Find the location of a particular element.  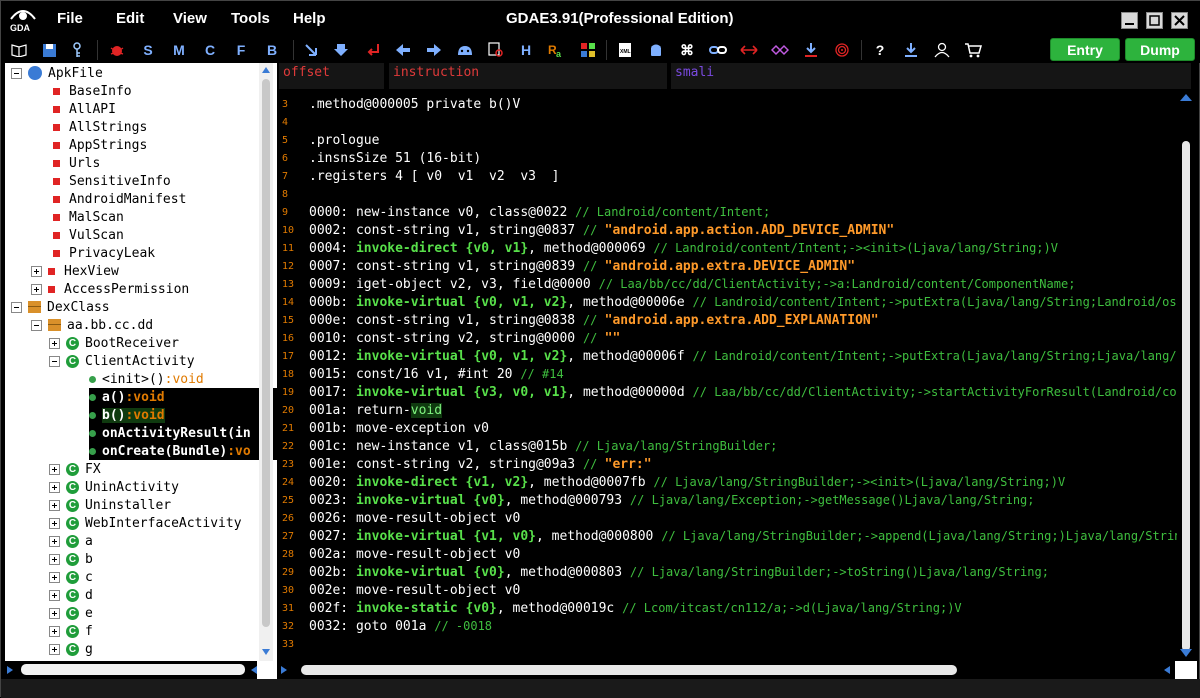

code-scroll-right-icon is located at coordinates (1167, 670).